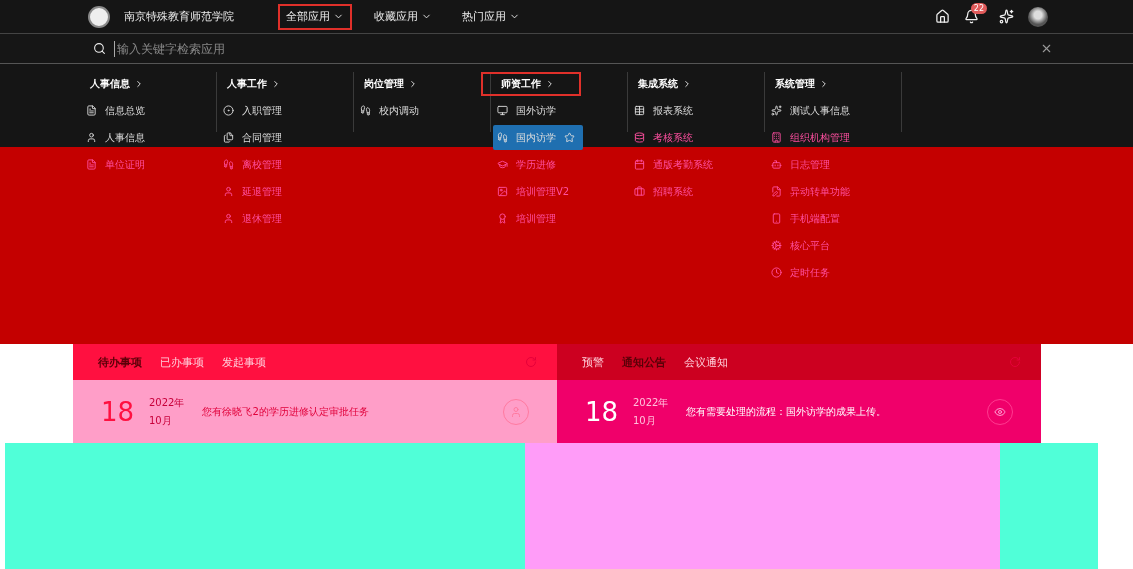 This screenshot has height=569, width=1133. What do you see at coordinates (668, 84) in the screenshot?
I see `menu-category: 集成系统` at bounding box center [668, 84].